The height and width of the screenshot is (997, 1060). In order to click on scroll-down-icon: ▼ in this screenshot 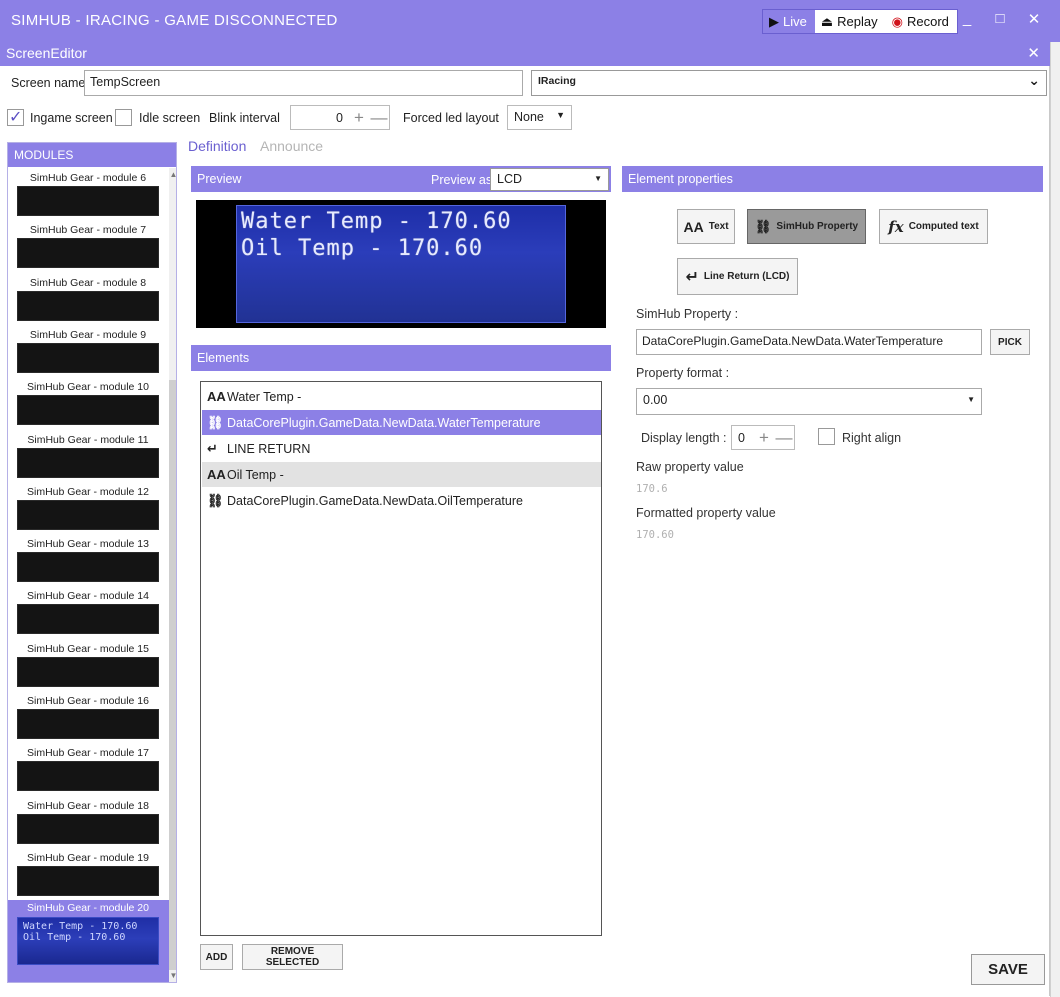, I will do `click(172, 975)`.